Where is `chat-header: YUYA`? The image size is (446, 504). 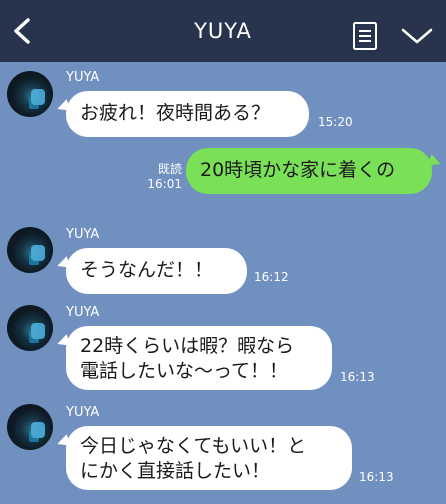
chat-header: YUYA is located at coordinates (223, 31).